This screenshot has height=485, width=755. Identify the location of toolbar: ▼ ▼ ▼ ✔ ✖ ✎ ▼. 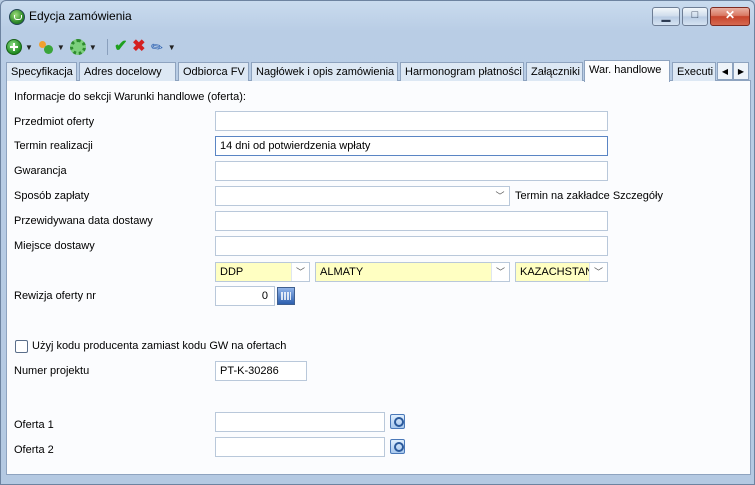
(378, 47).